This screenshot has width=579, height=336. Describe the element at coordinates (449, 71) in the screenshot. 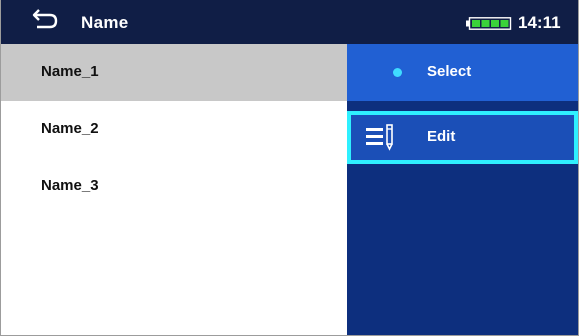

I see `select-label: Select` at that location.